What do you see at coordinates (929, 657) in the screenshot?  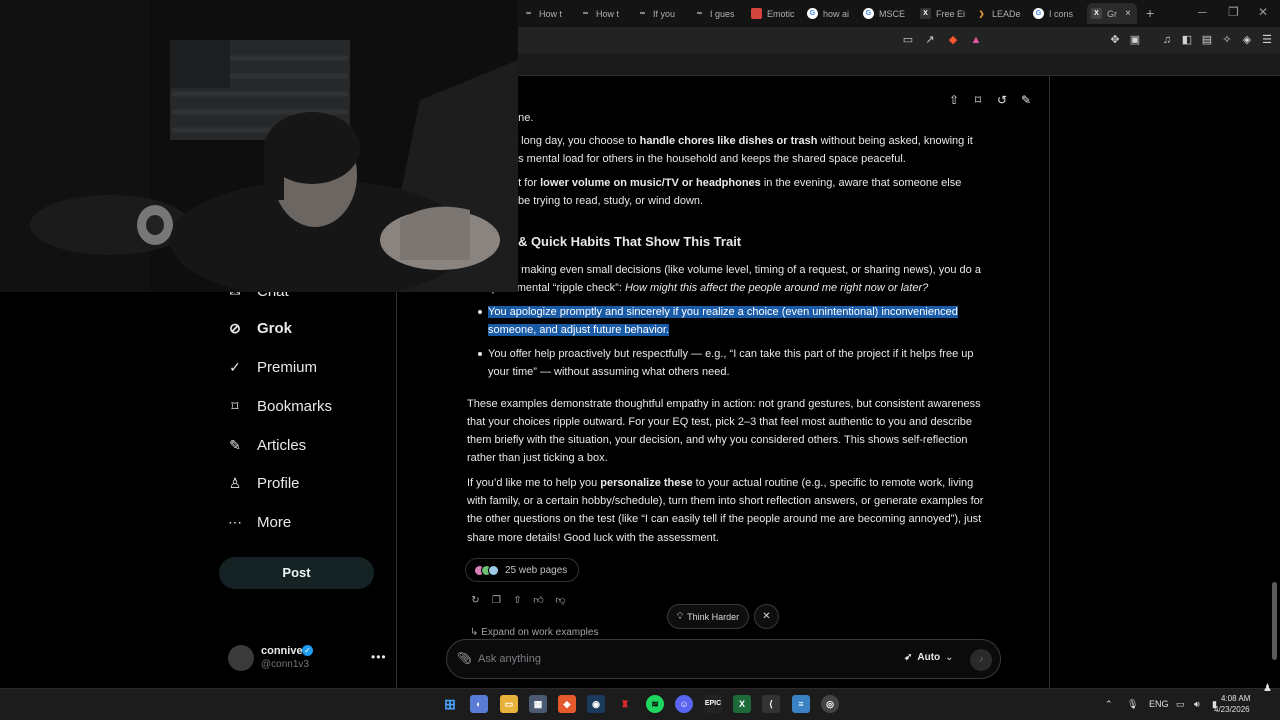 I see `model-mode-selector: ➶ Auto ⌄` at bounding box center [929, 657].